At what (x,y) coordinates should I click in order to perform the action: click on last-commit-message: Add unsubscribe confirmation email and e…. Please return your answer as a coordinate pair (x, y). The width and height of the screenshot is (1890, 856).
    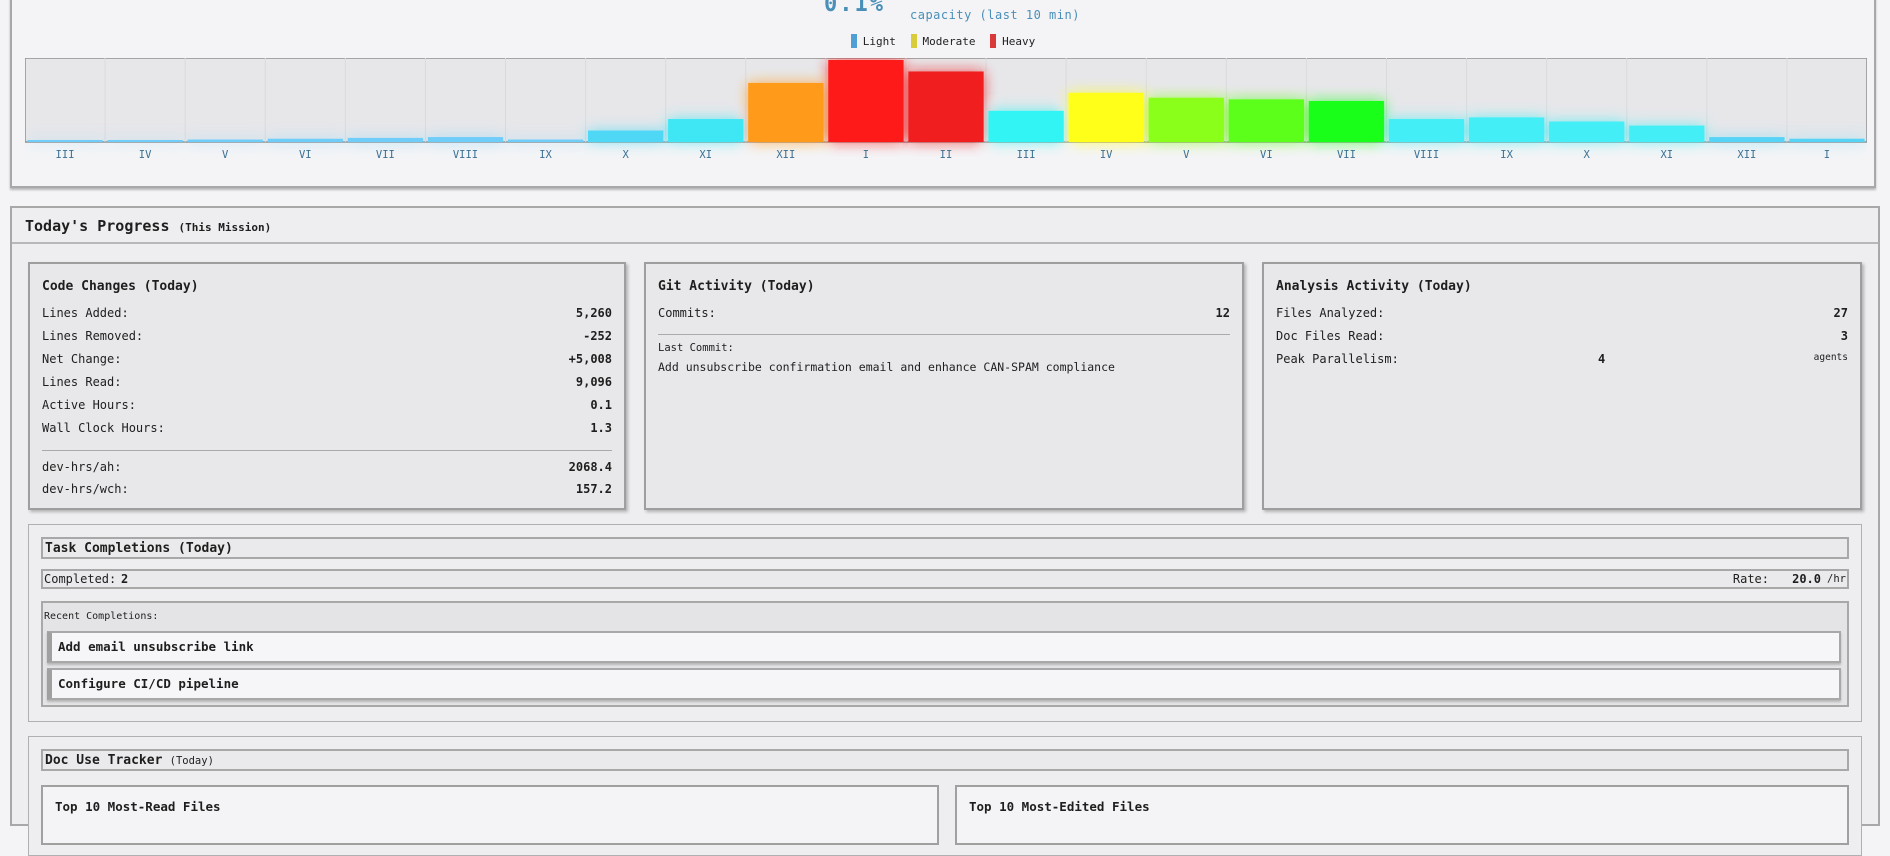
    Looking at the image, I should click on (886, 367).